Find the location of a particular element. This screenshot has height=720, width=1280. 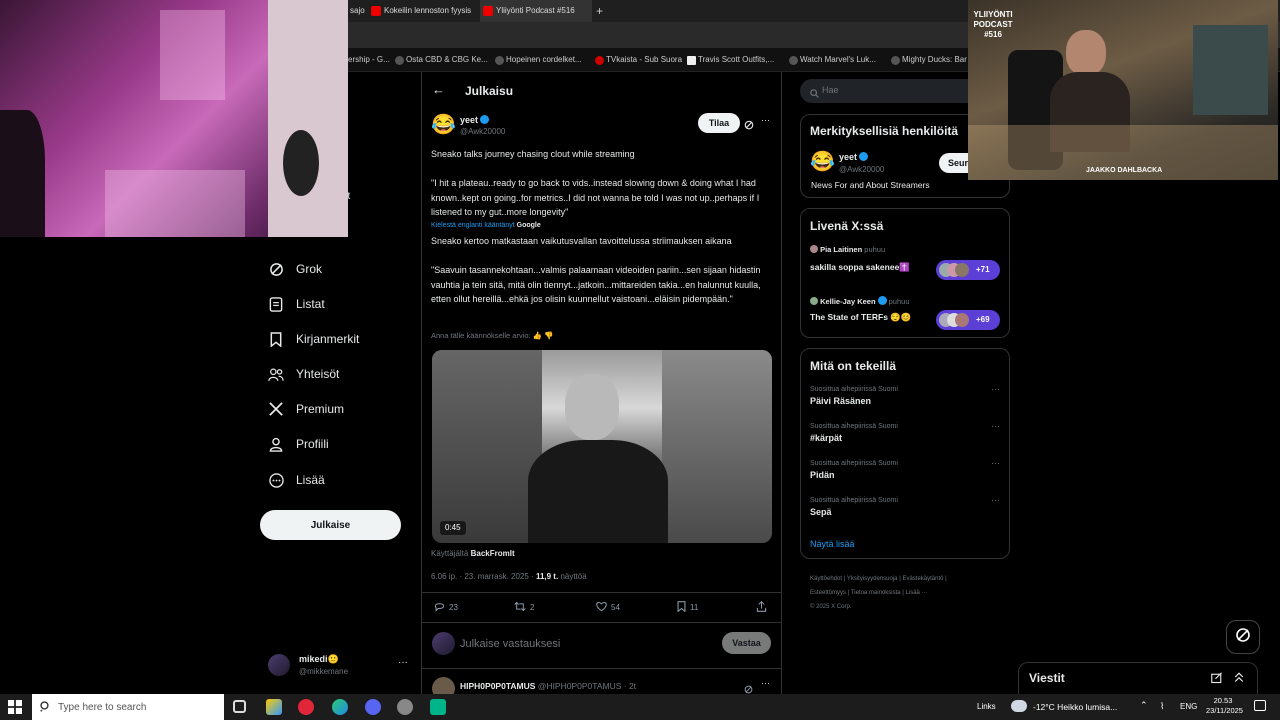

profile-icon is located at coordinates (276, 444).